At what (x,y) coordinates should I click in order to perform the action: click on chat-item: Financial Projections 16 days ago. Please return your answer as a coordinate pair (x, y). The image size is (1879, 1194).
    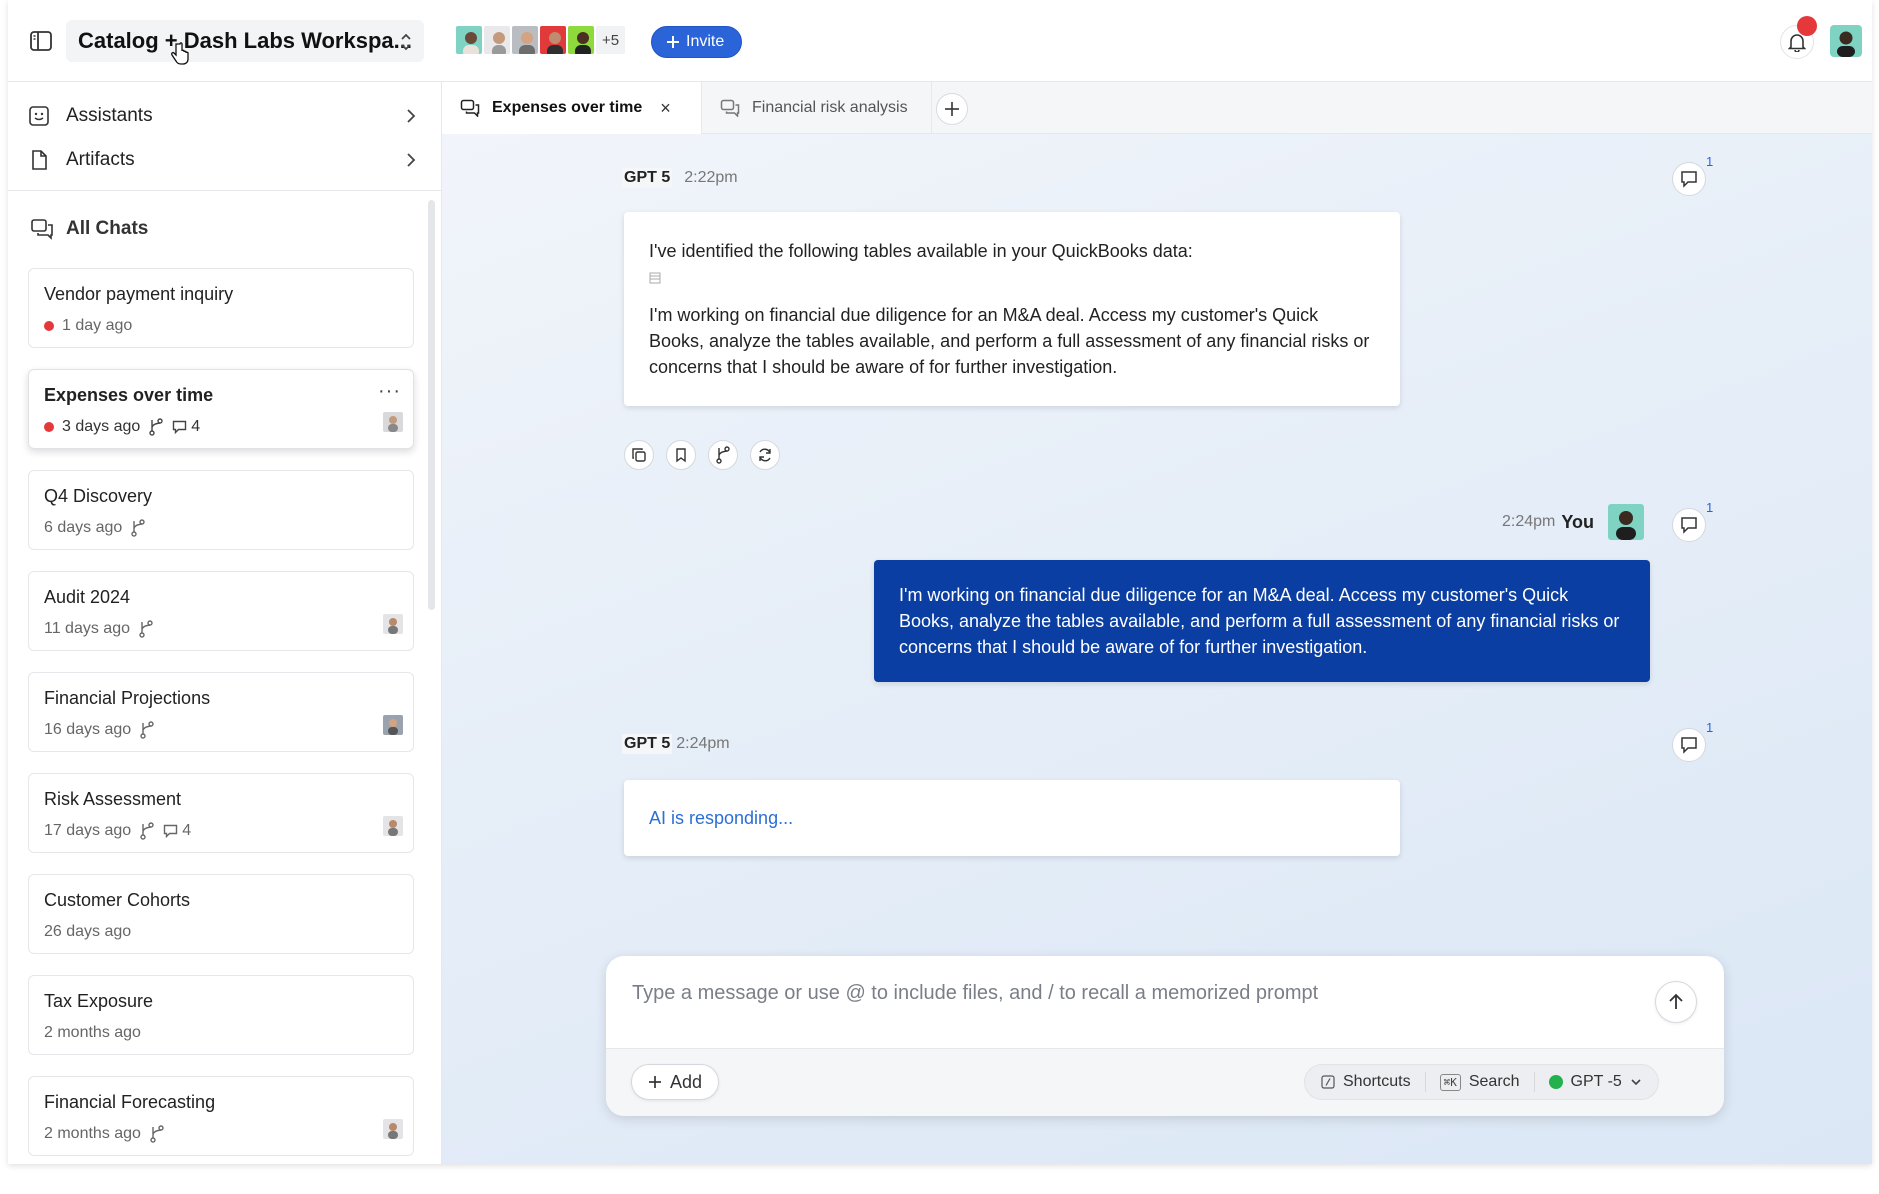
    Looking at the image, I should click on (221, 712).